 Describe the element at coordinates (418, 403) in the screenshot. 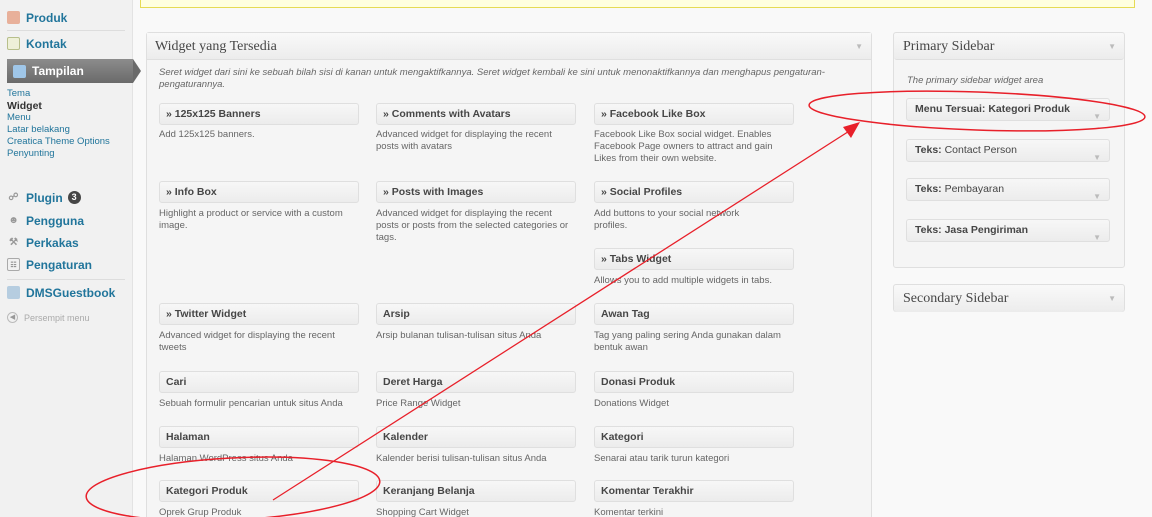

I see `widget-description: Price Range Widget` at that location.